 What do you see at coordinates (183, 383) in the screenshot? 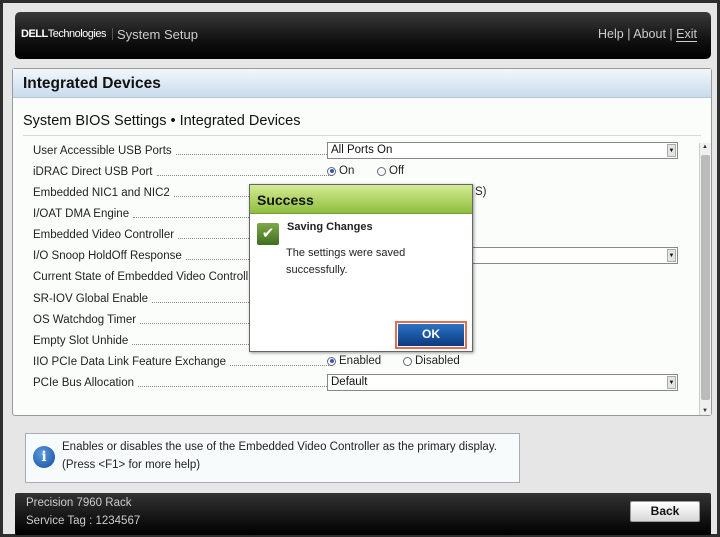
I see `setting-row: PCIe Bus Allocation` at bounding box center [183, 383].